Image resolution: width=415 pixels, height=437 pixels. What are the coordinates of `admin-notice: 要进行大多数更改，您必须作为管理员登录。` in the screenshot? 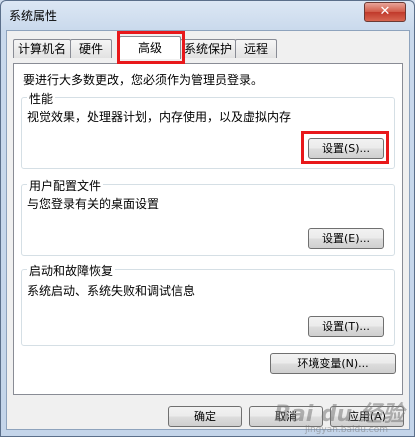 It's located at (143, 80).